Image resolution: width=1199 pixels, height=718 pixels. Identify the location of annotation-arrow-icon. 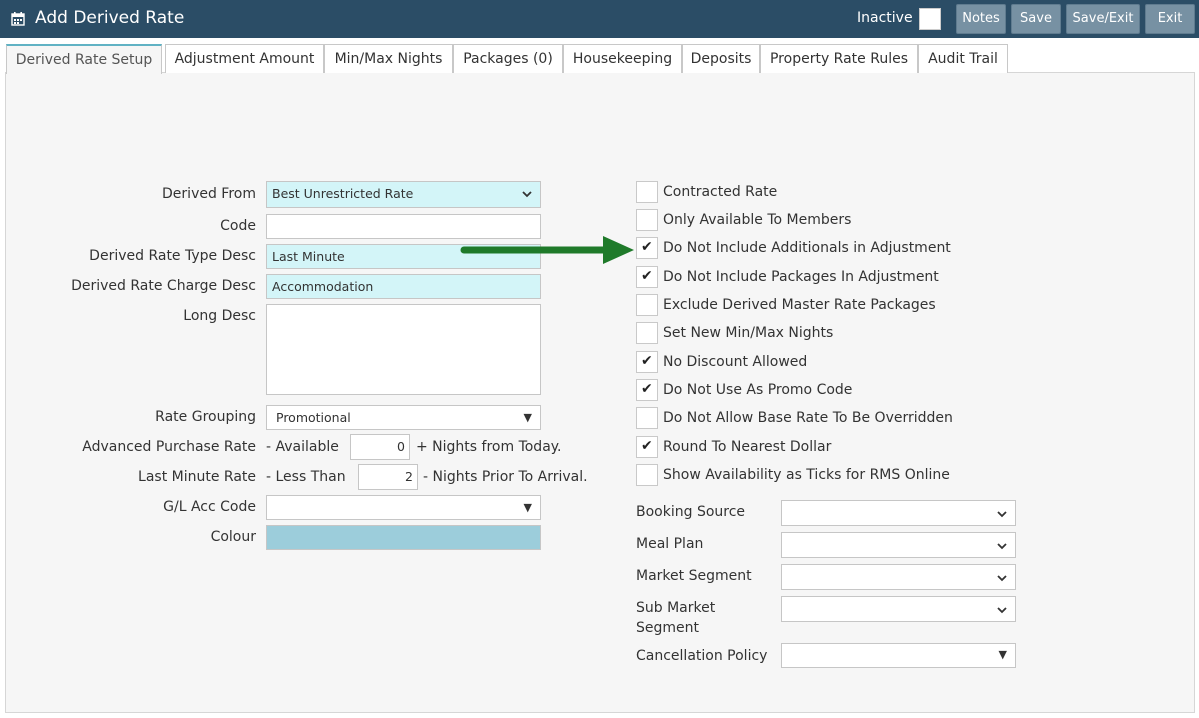
(547, 250).